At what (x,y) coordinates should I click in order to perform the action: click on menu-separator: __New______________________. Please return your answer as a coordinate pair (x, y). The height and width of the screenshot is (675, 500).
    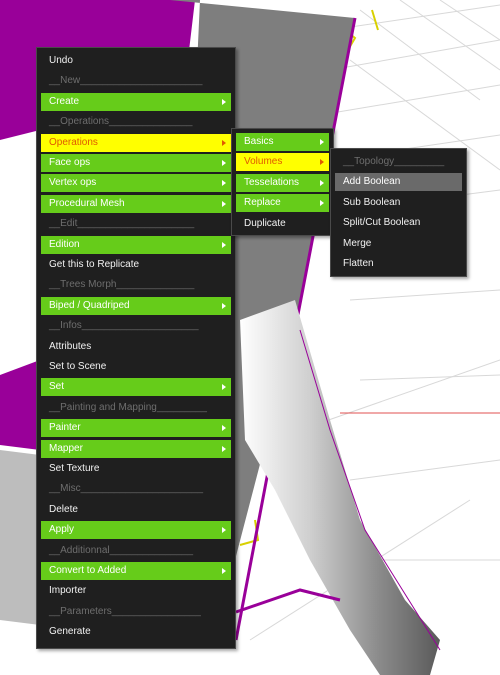
    Looking at the image, I should click on (136, 81).